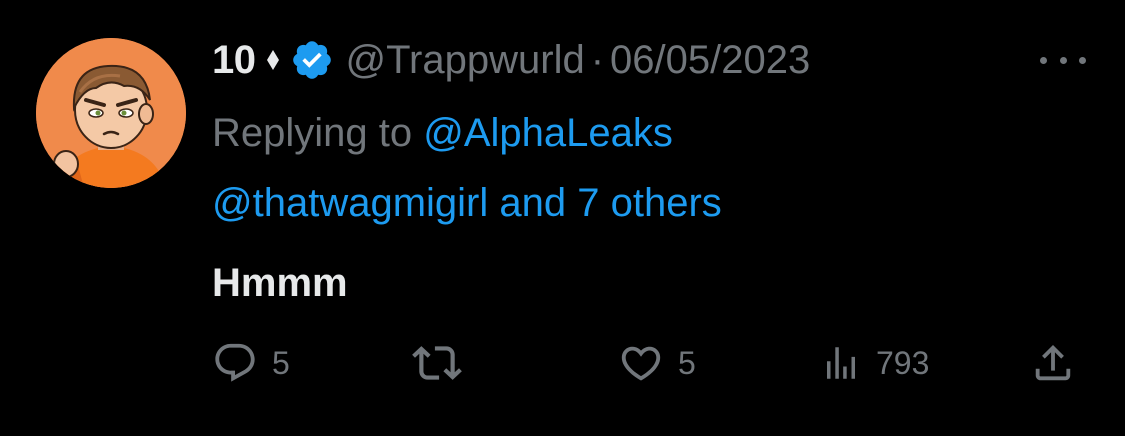 Image resolution: width=1125 pixels, height=436 pixels. What do you see at coordinates (903, 362) in the screenshot?
I see `views-count: 793` at bounding box center [903, 362].